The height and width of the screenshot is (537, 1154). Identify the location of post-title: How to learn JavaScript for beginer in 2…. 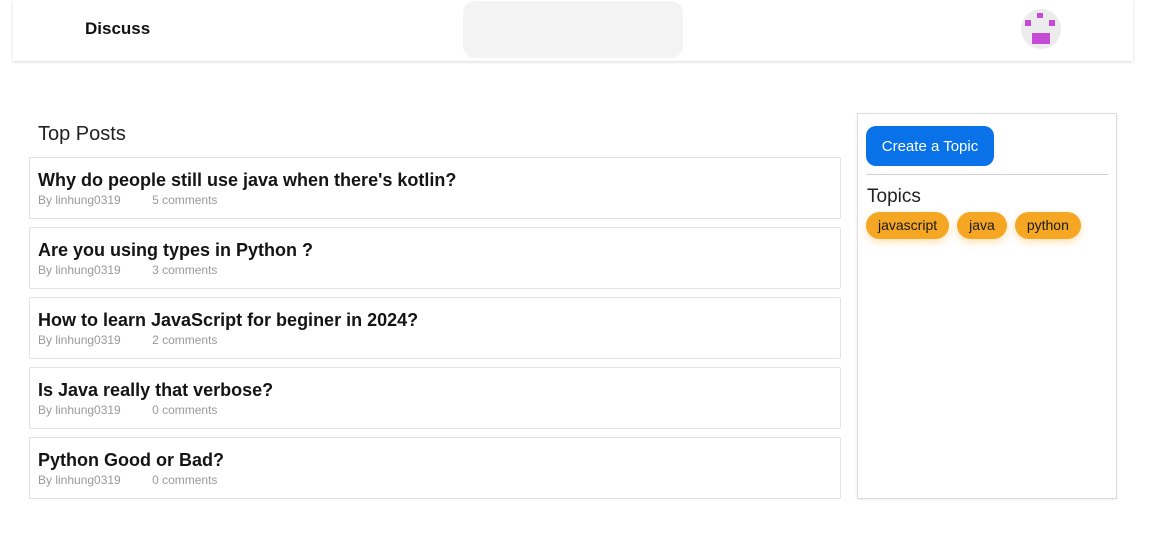
(435, 320).